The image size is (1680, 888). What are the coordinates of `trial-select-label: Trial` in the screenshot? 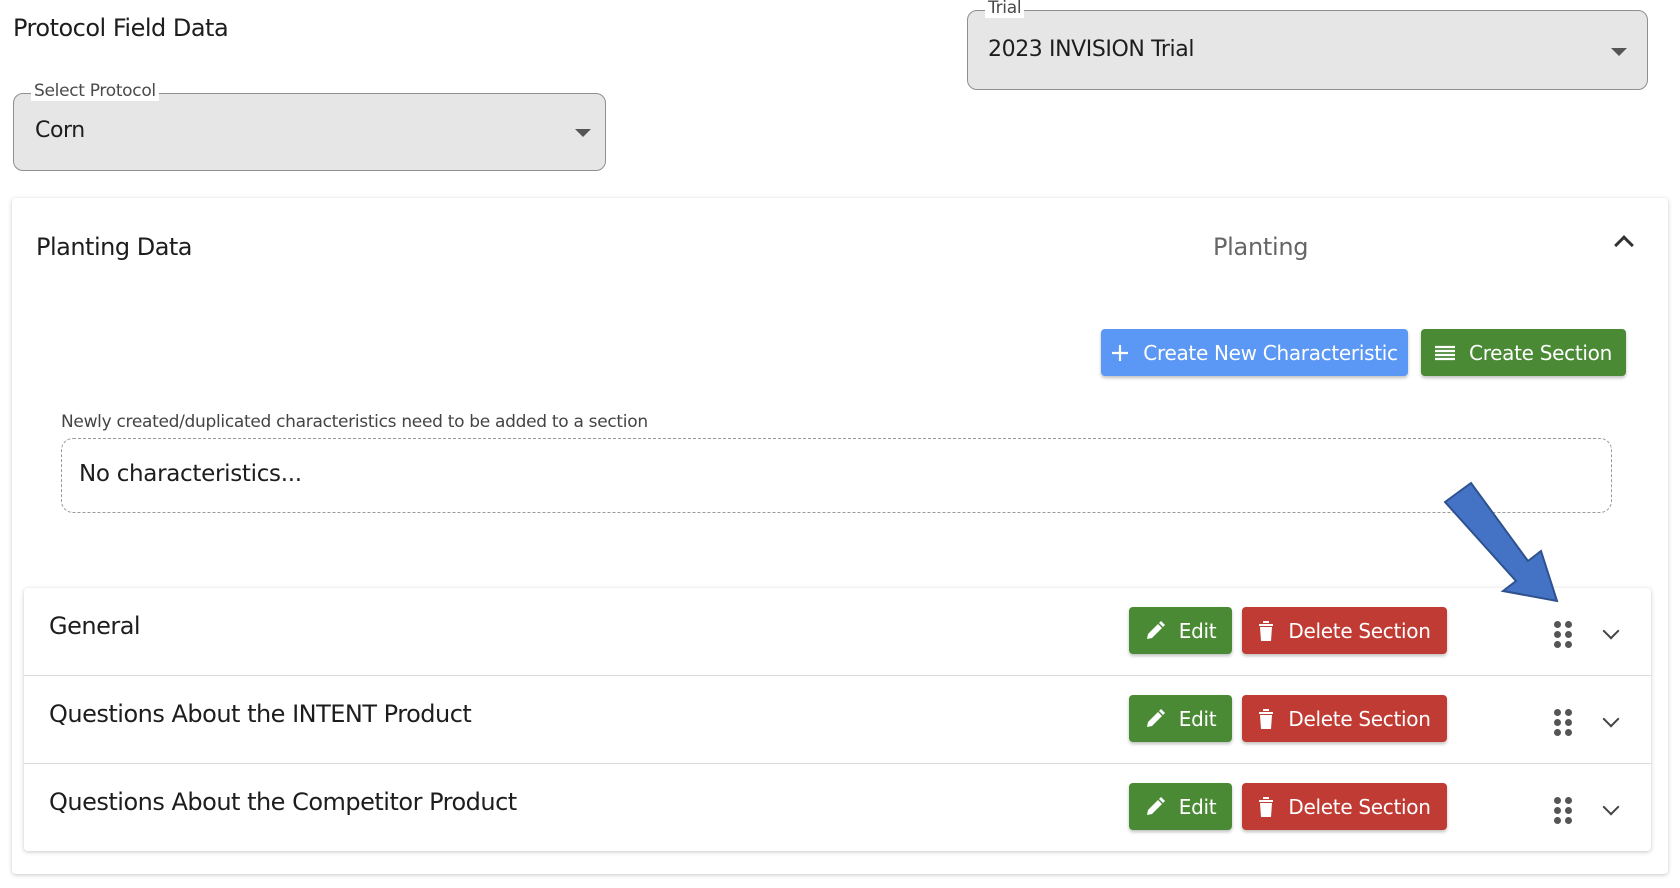 It's located at (1005, 9).